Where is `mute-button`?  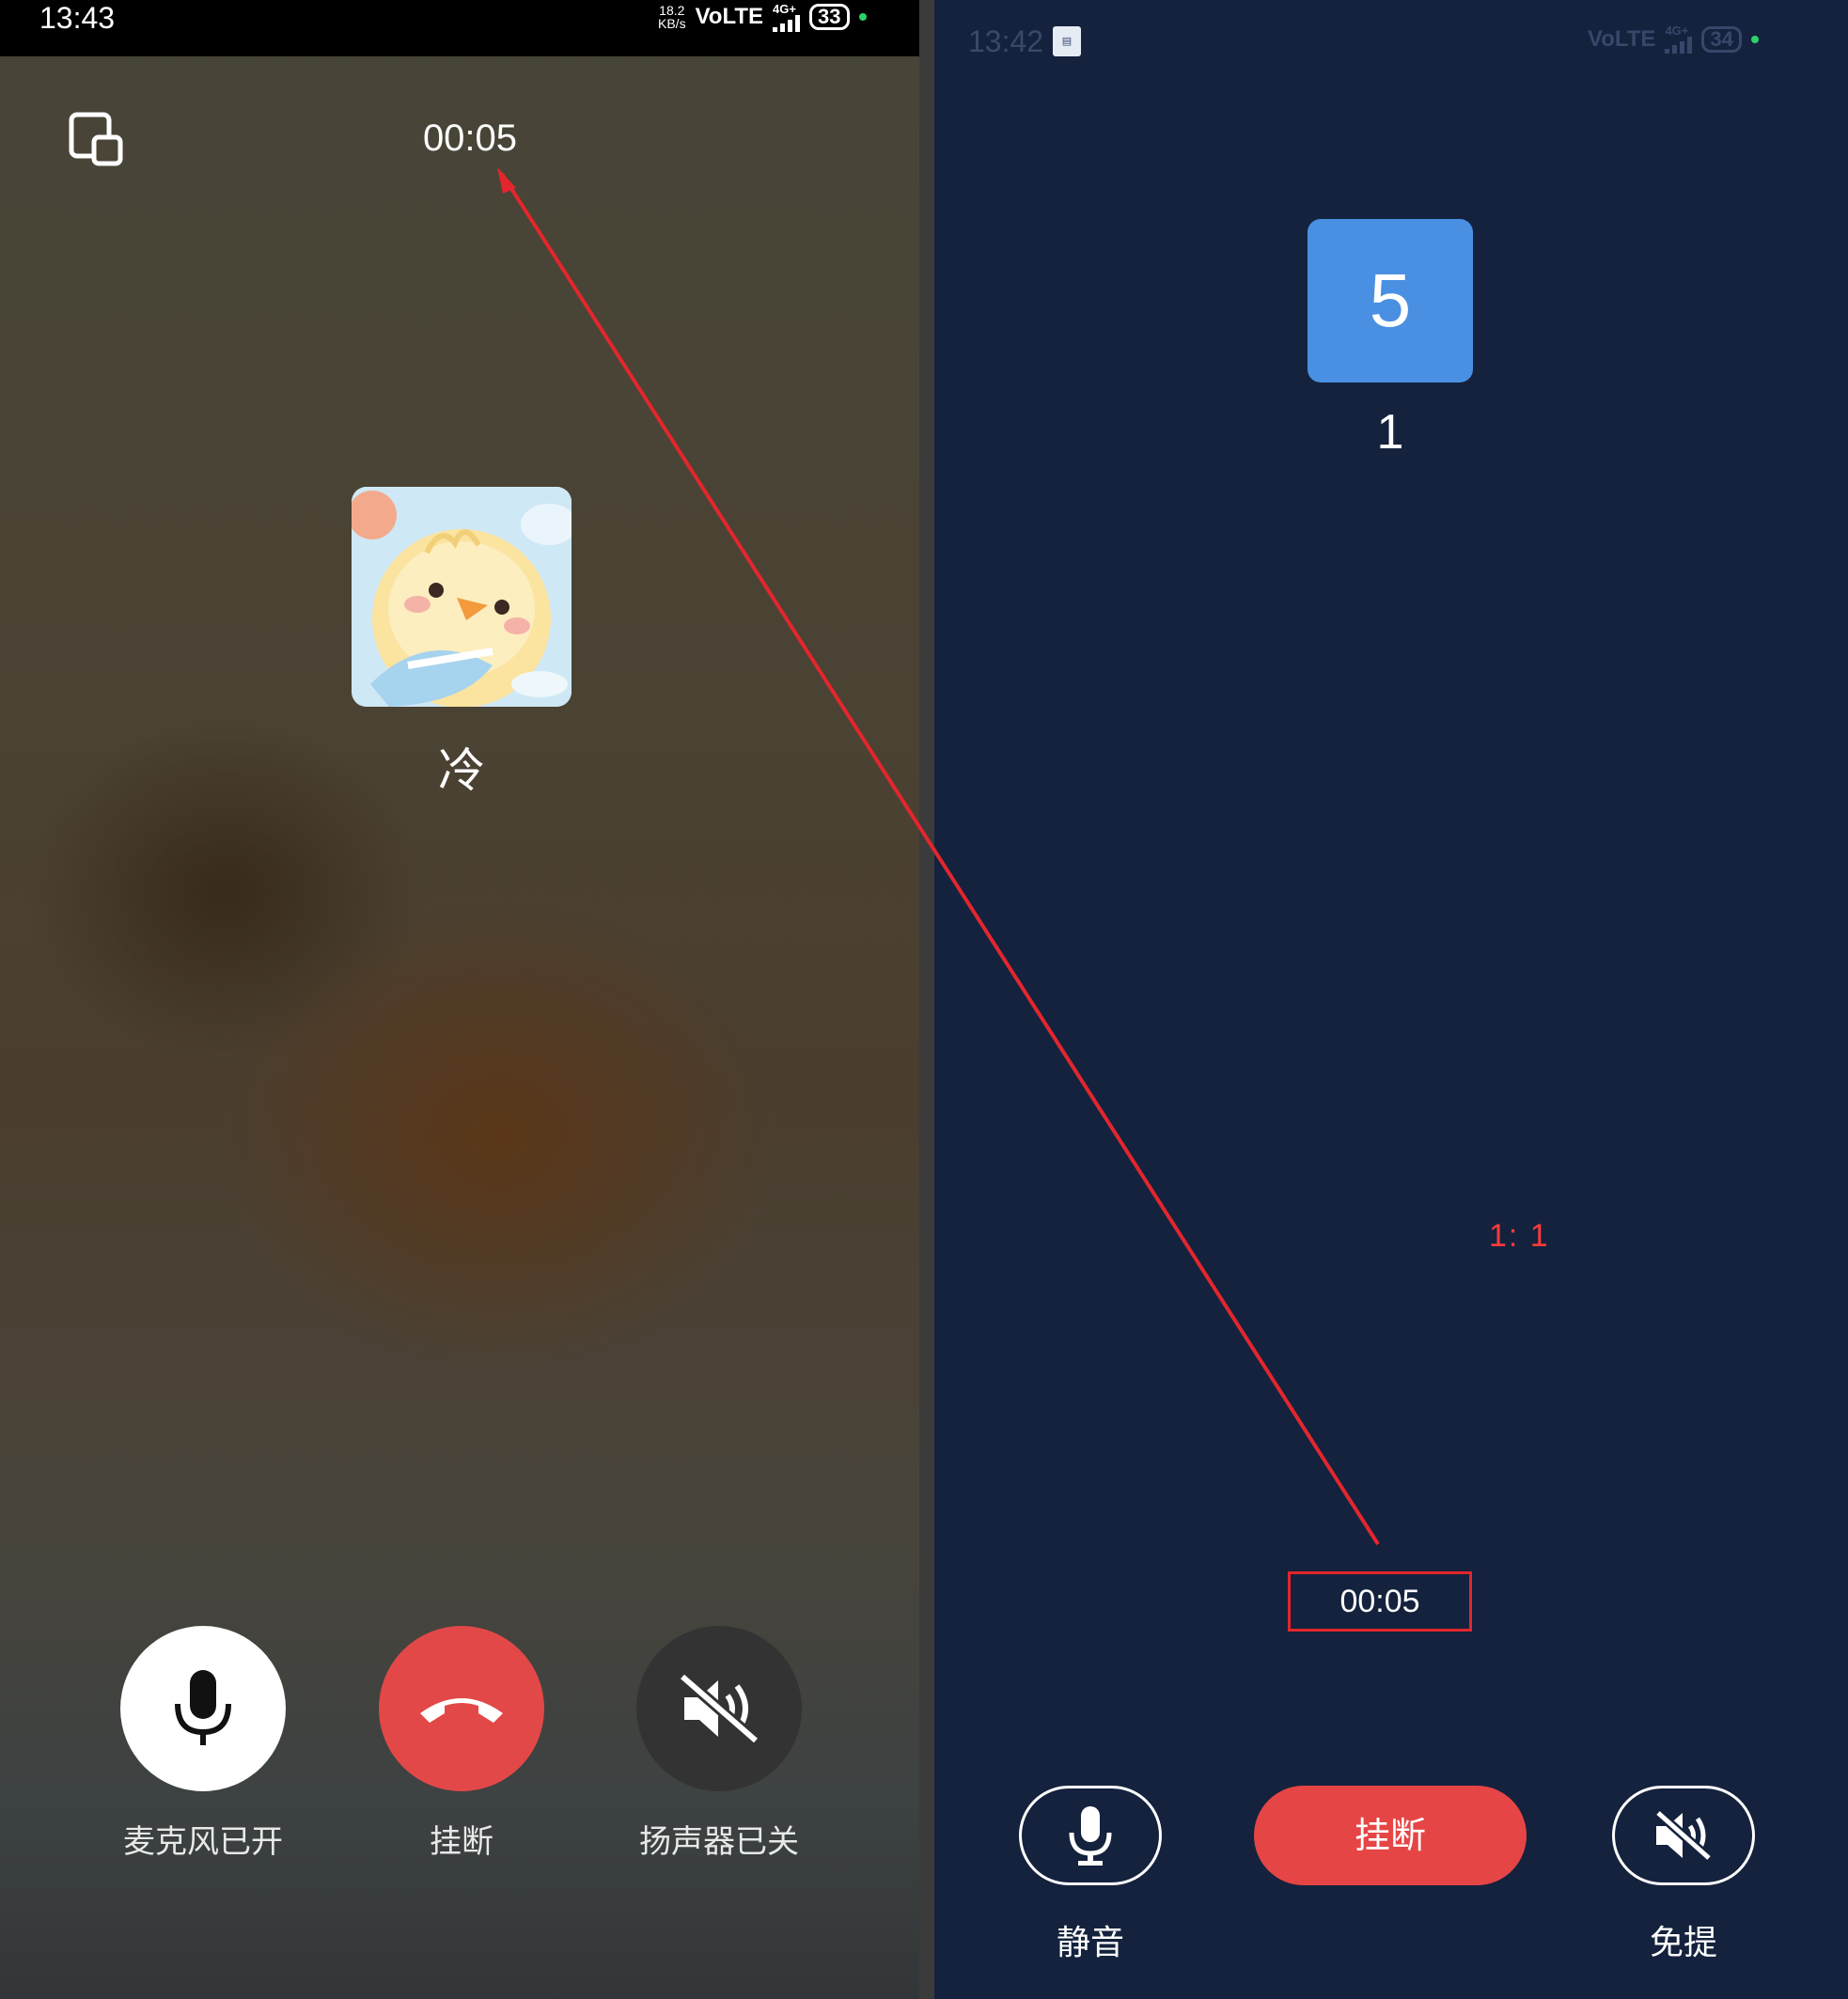 mute-button is located at coordinates (1090, 1835).